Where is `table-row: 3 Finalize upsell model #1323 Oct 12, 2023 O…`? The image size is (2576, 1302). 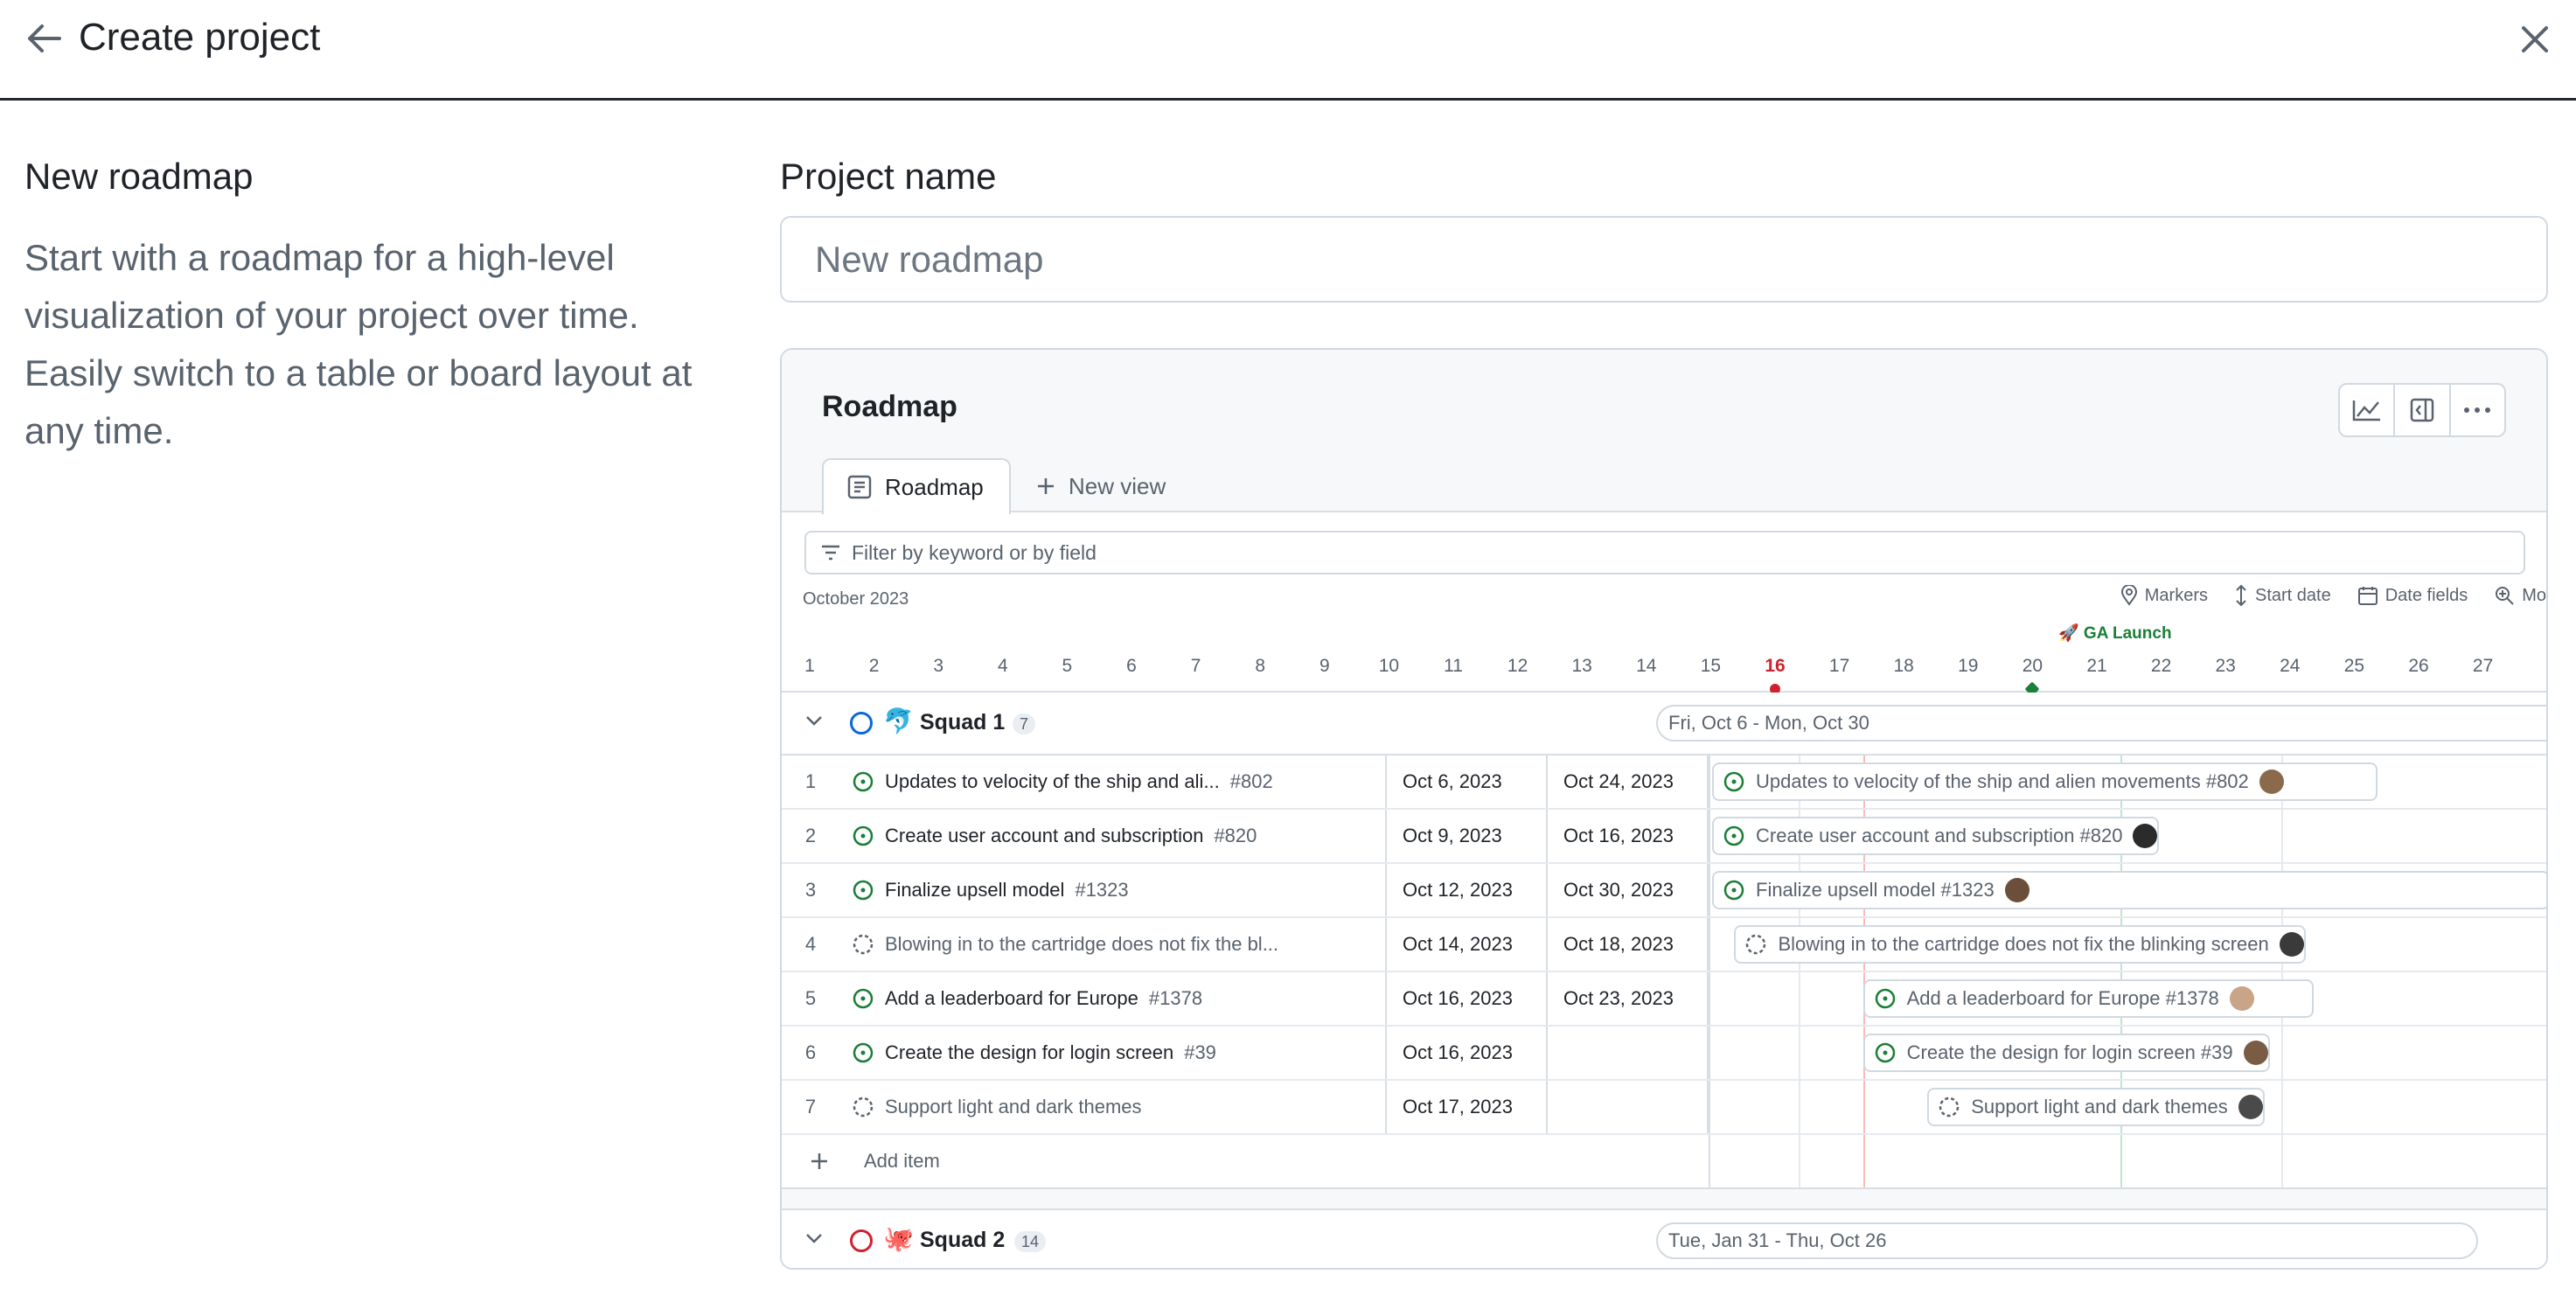 table-row: 3 Finalize upsell model #1323 Oct 12, 2023 O… is located at coordinates (1664, 891).